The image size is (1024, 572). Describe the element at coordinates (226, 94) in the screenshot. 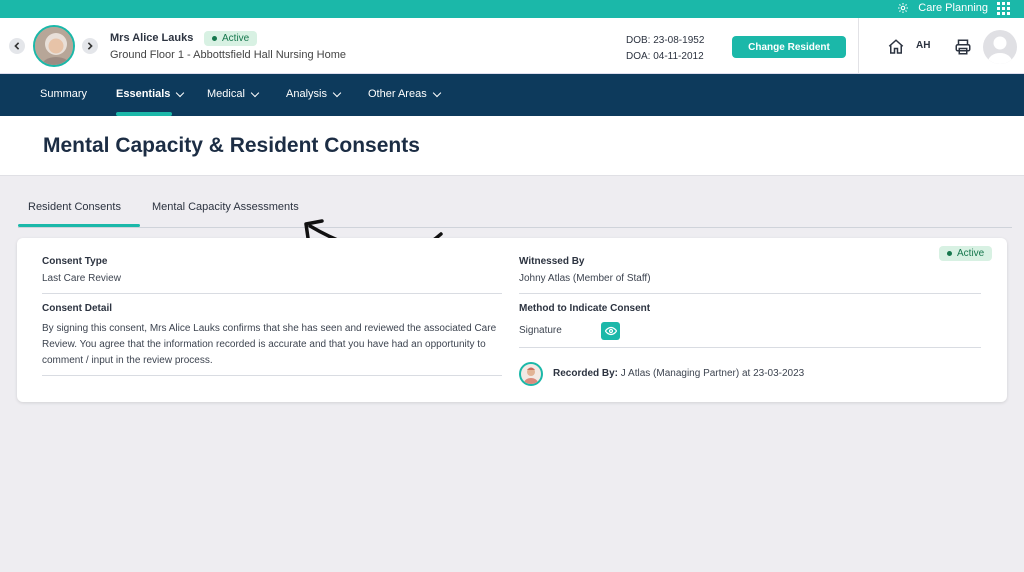

I see `nav-item-label: Medical` at that location.